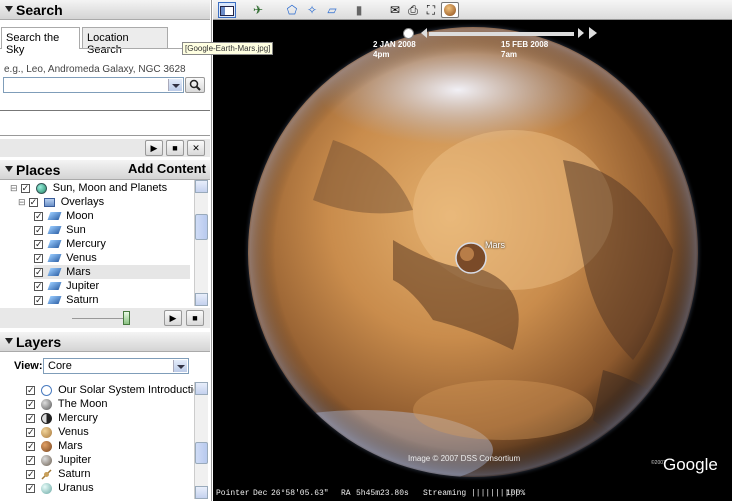  Describe the element at coordinates (382, 493) in the screenshot. I see `status-ra-value: 5h45m23.80s` at that location.